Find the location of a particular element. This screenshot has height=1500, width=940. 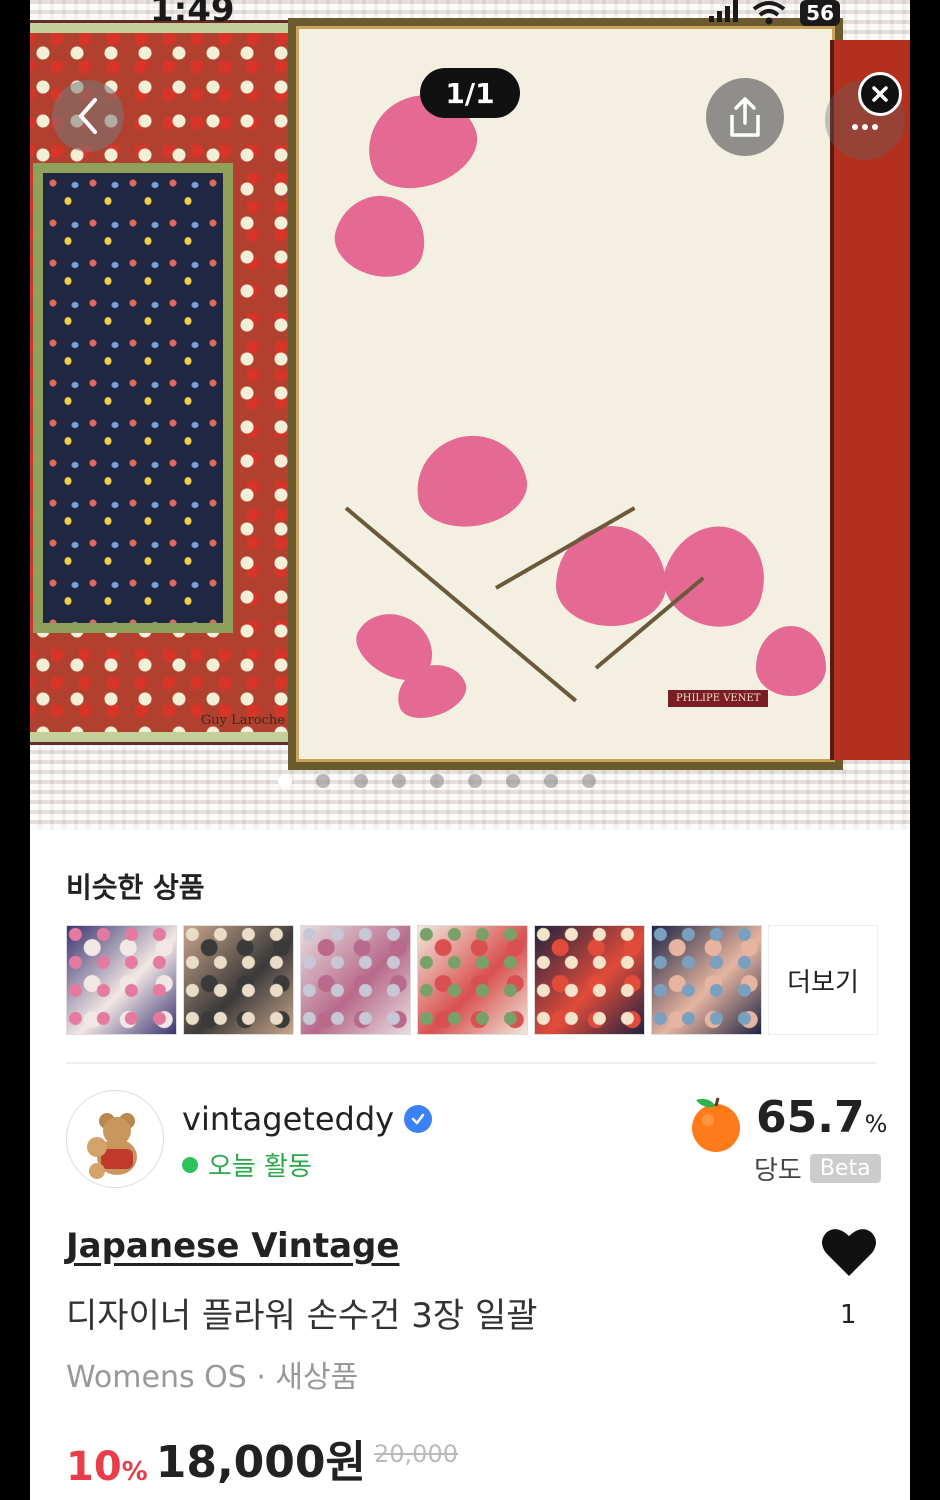

close-button is located at coordinates (880, 94).